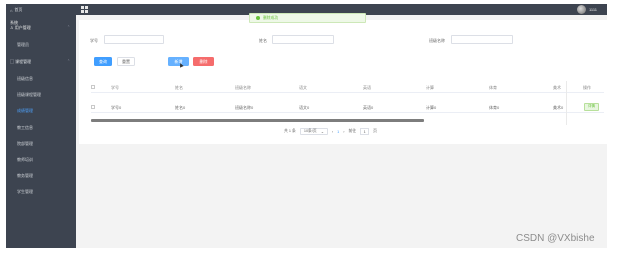 The width and height of the screenshot is (624, 254). What do you see at coordinates (115, 88) in the screenshot?
I see `col-student-id: 学号` at bounding box center [115, 88].